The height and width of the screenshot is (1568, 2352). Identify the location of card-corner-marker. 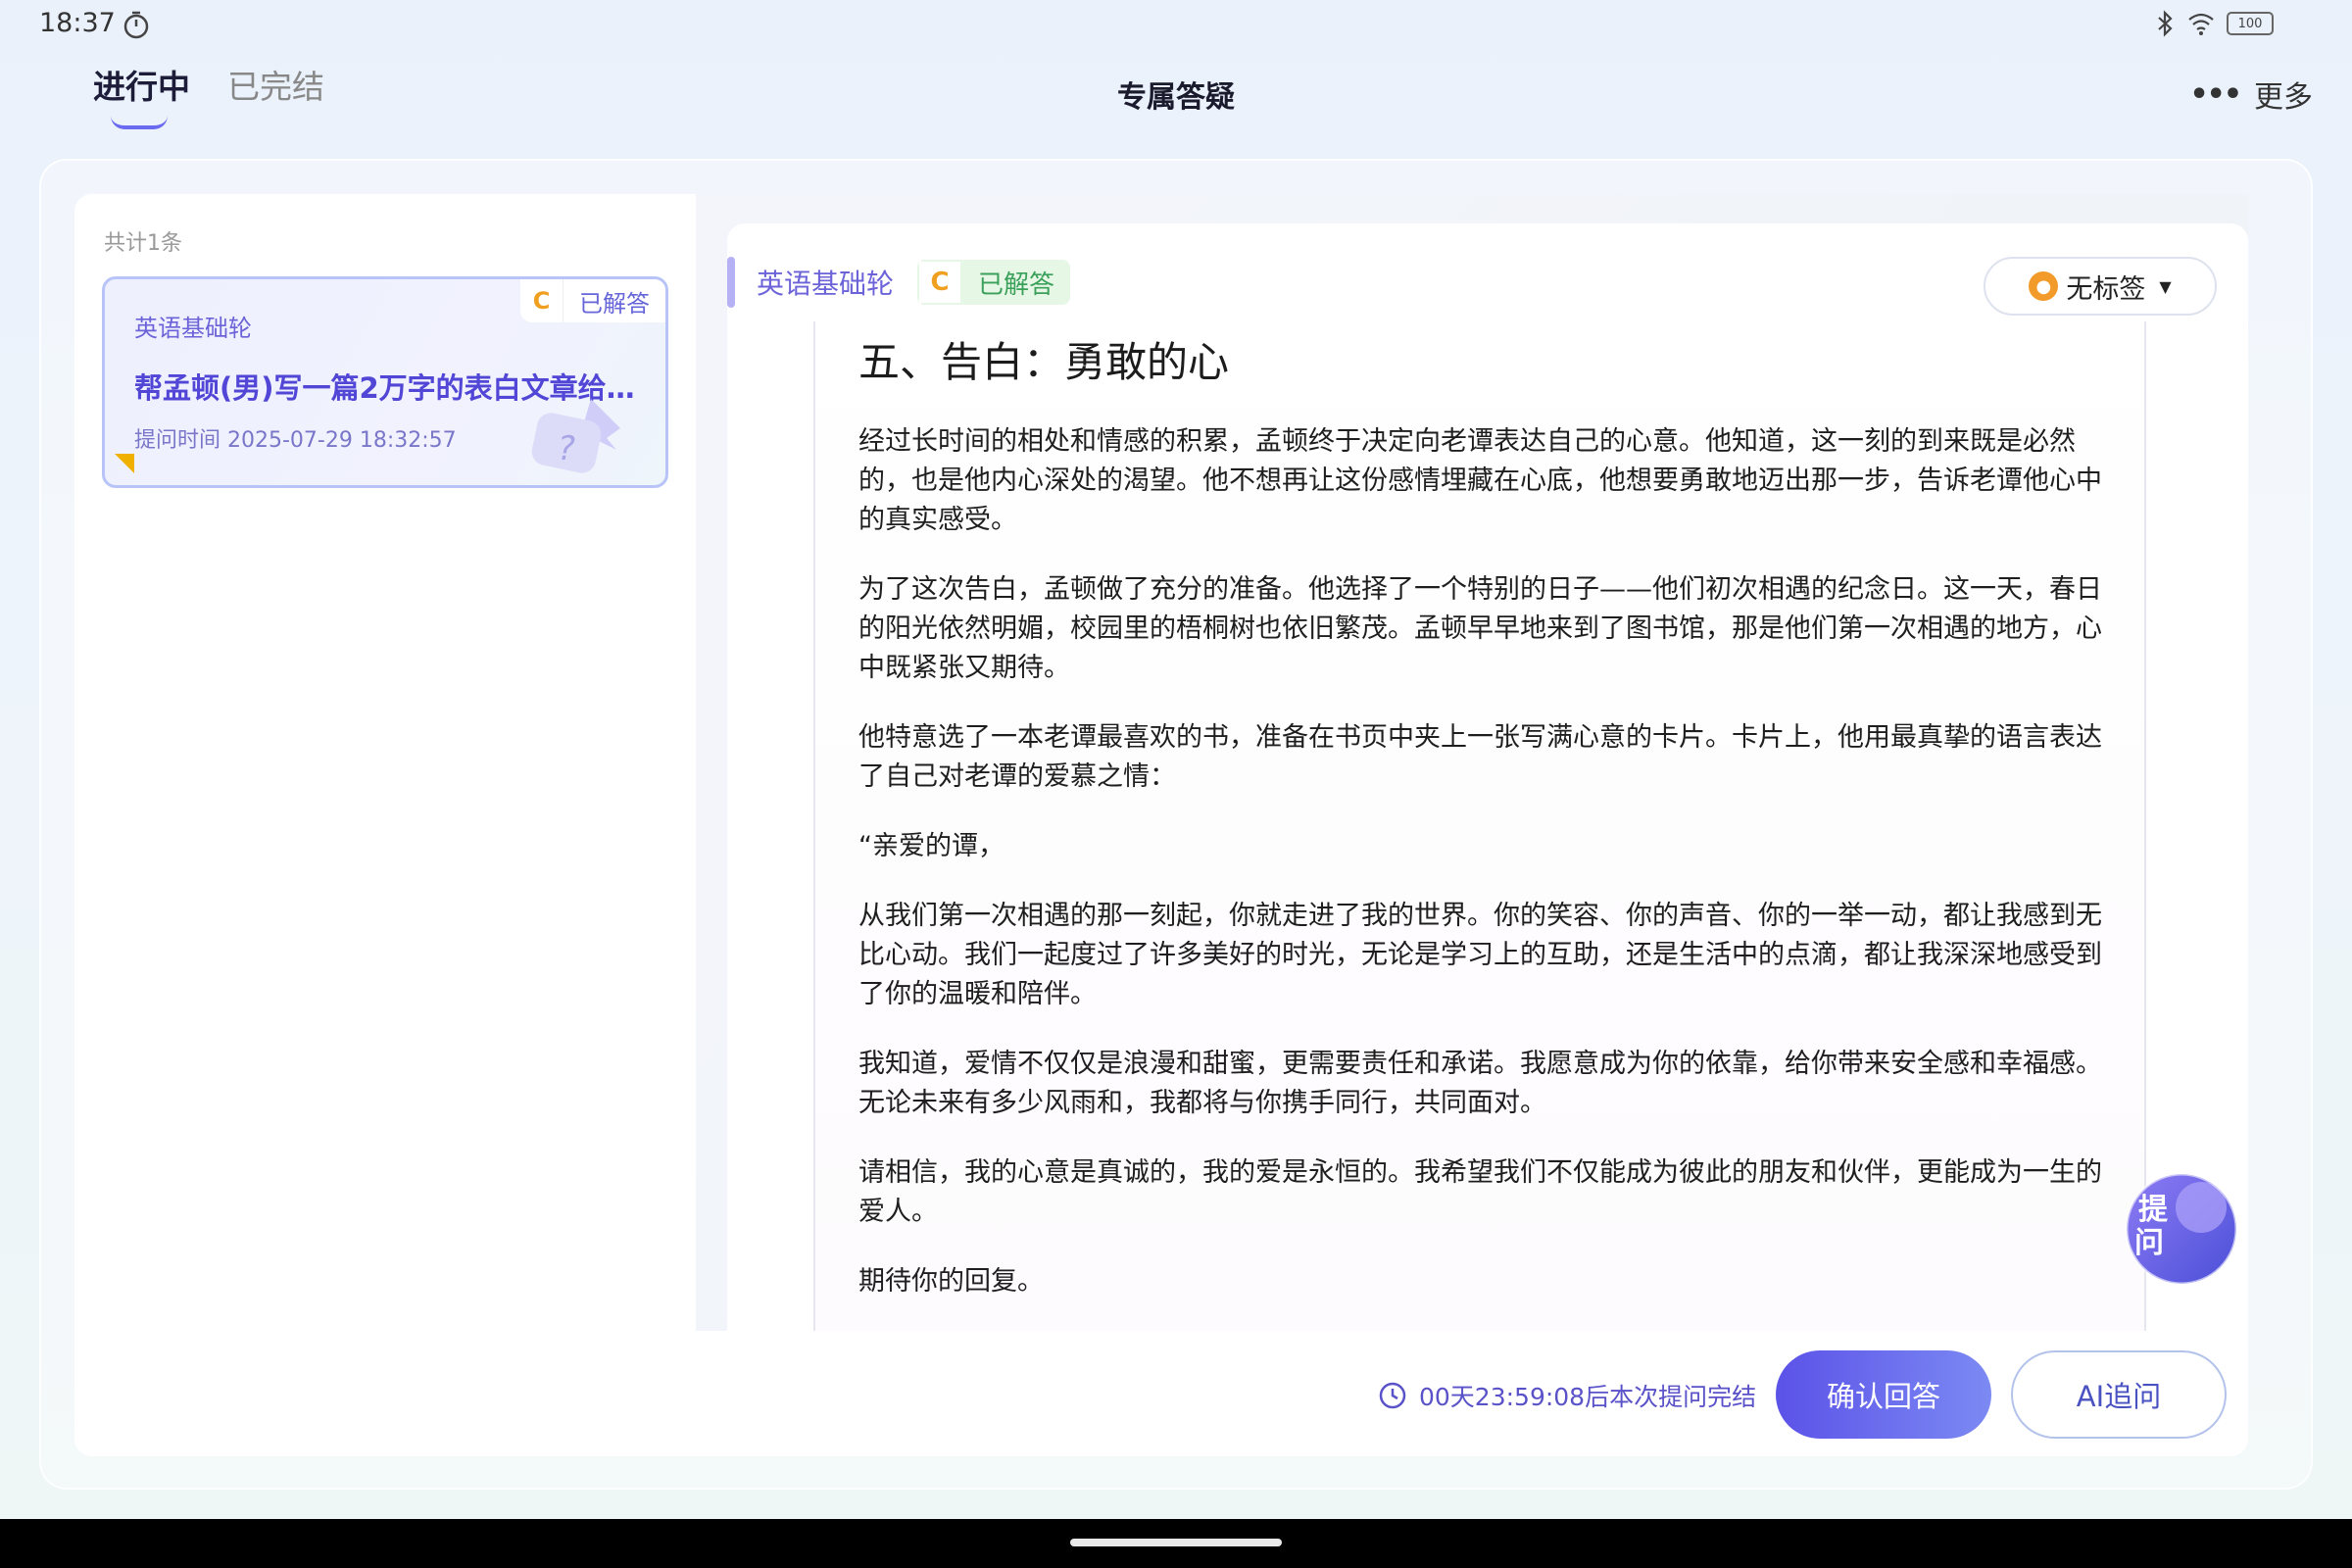
(124, 463).